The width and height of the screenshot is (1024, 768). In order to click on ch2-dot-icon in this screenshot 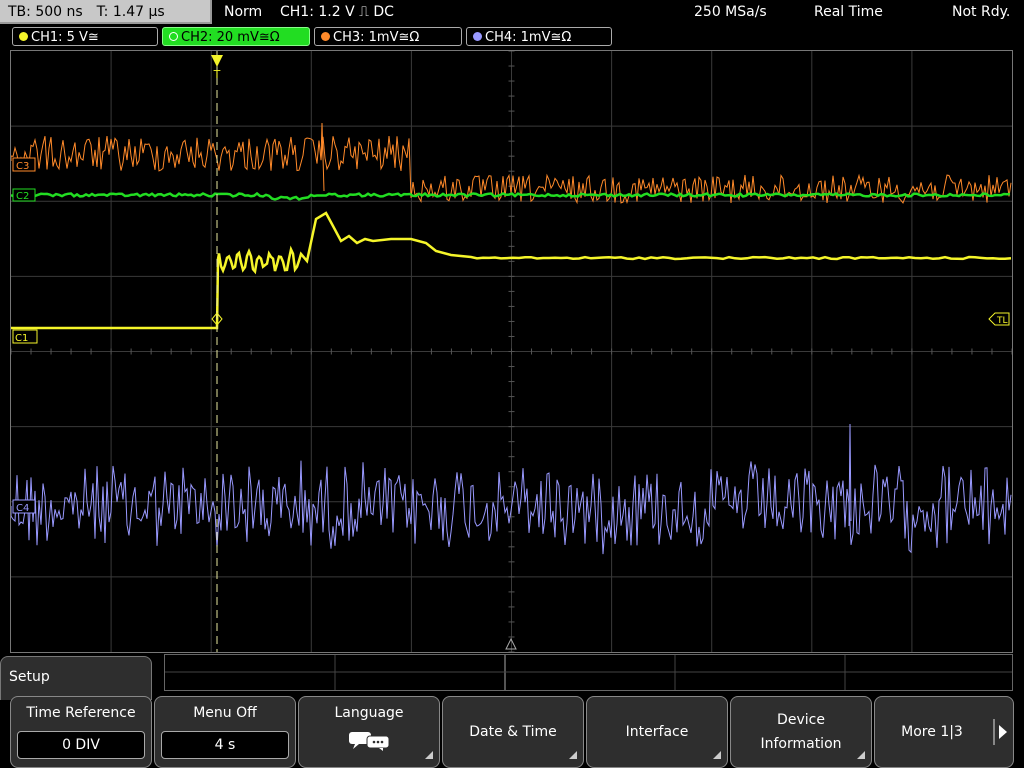, I will do `click(173, 36)`.